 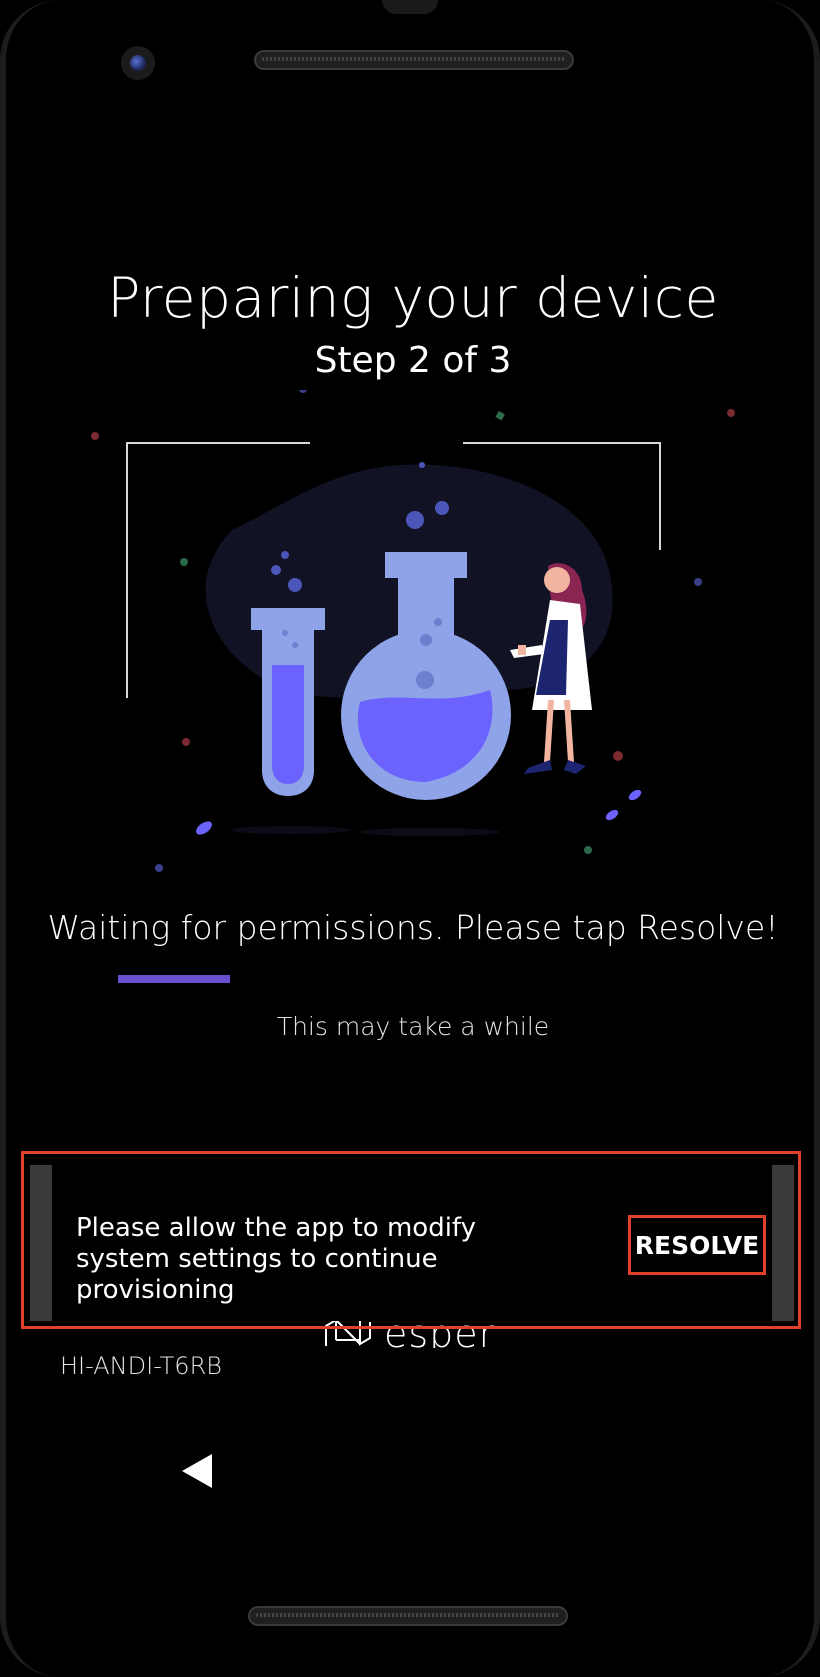 I want to click on device-id-label: HI-ANDI-T6RB, so click(x=141, y=1366).